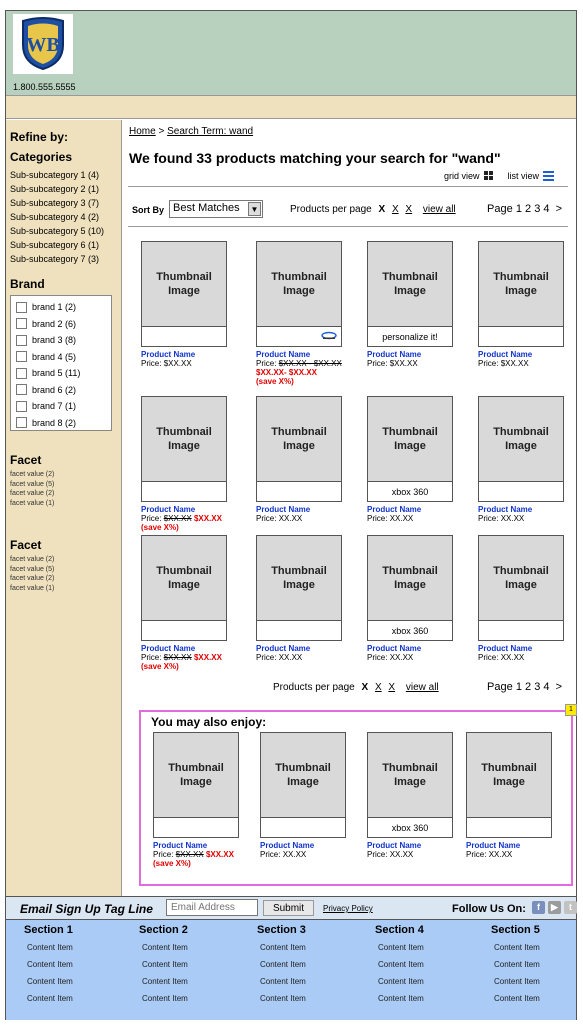 The height and width of the screenshot is (1025, 583). I want to click on chevron-down-icon: ▼, so click(254, 209).